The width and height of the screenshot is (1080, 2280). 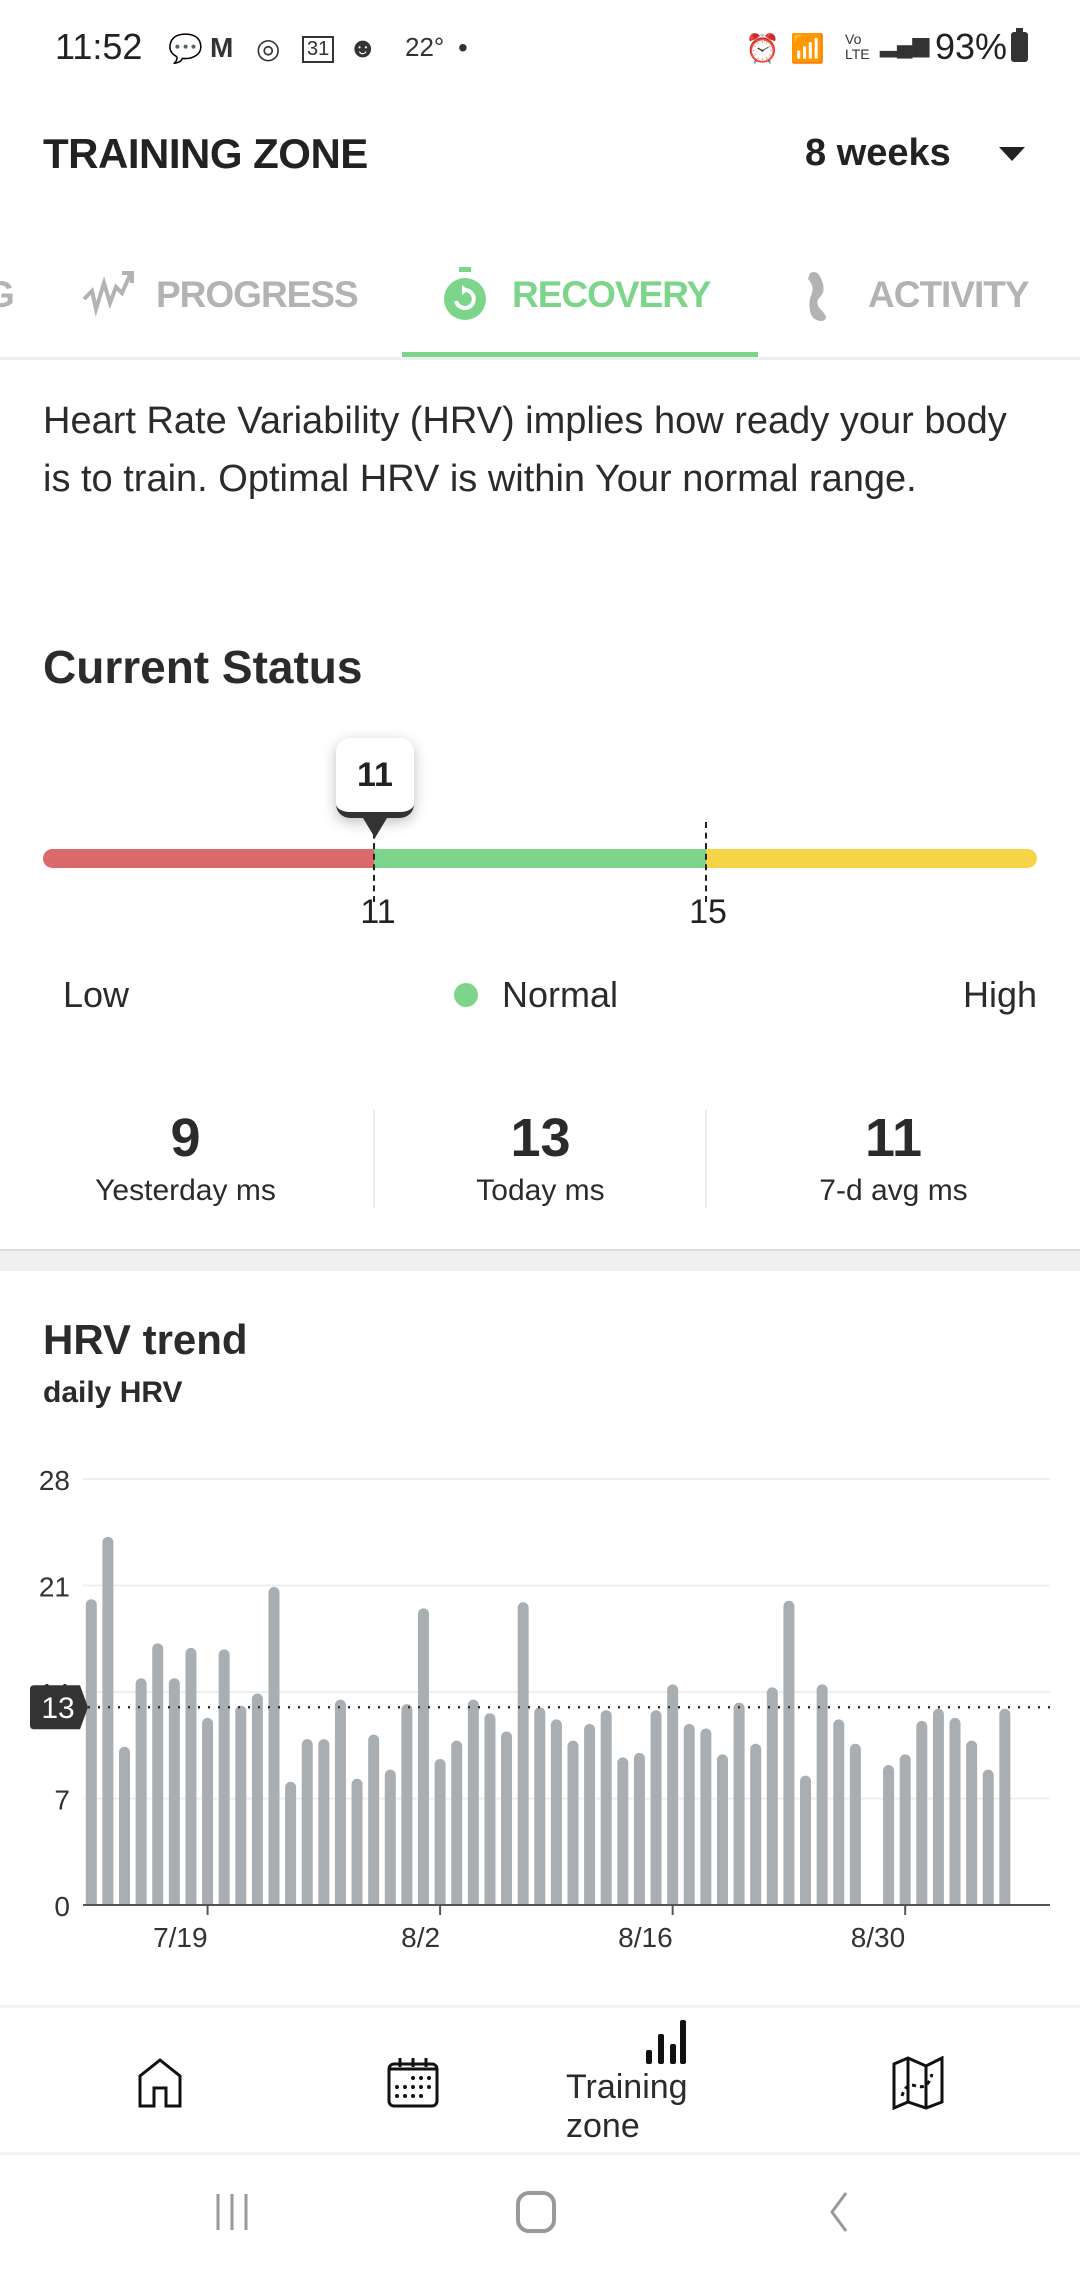 What do you see at coordinates (540, 1190) in the screenshot?
I see `stat-label: Today ms` at bounding box center [540, 1190].